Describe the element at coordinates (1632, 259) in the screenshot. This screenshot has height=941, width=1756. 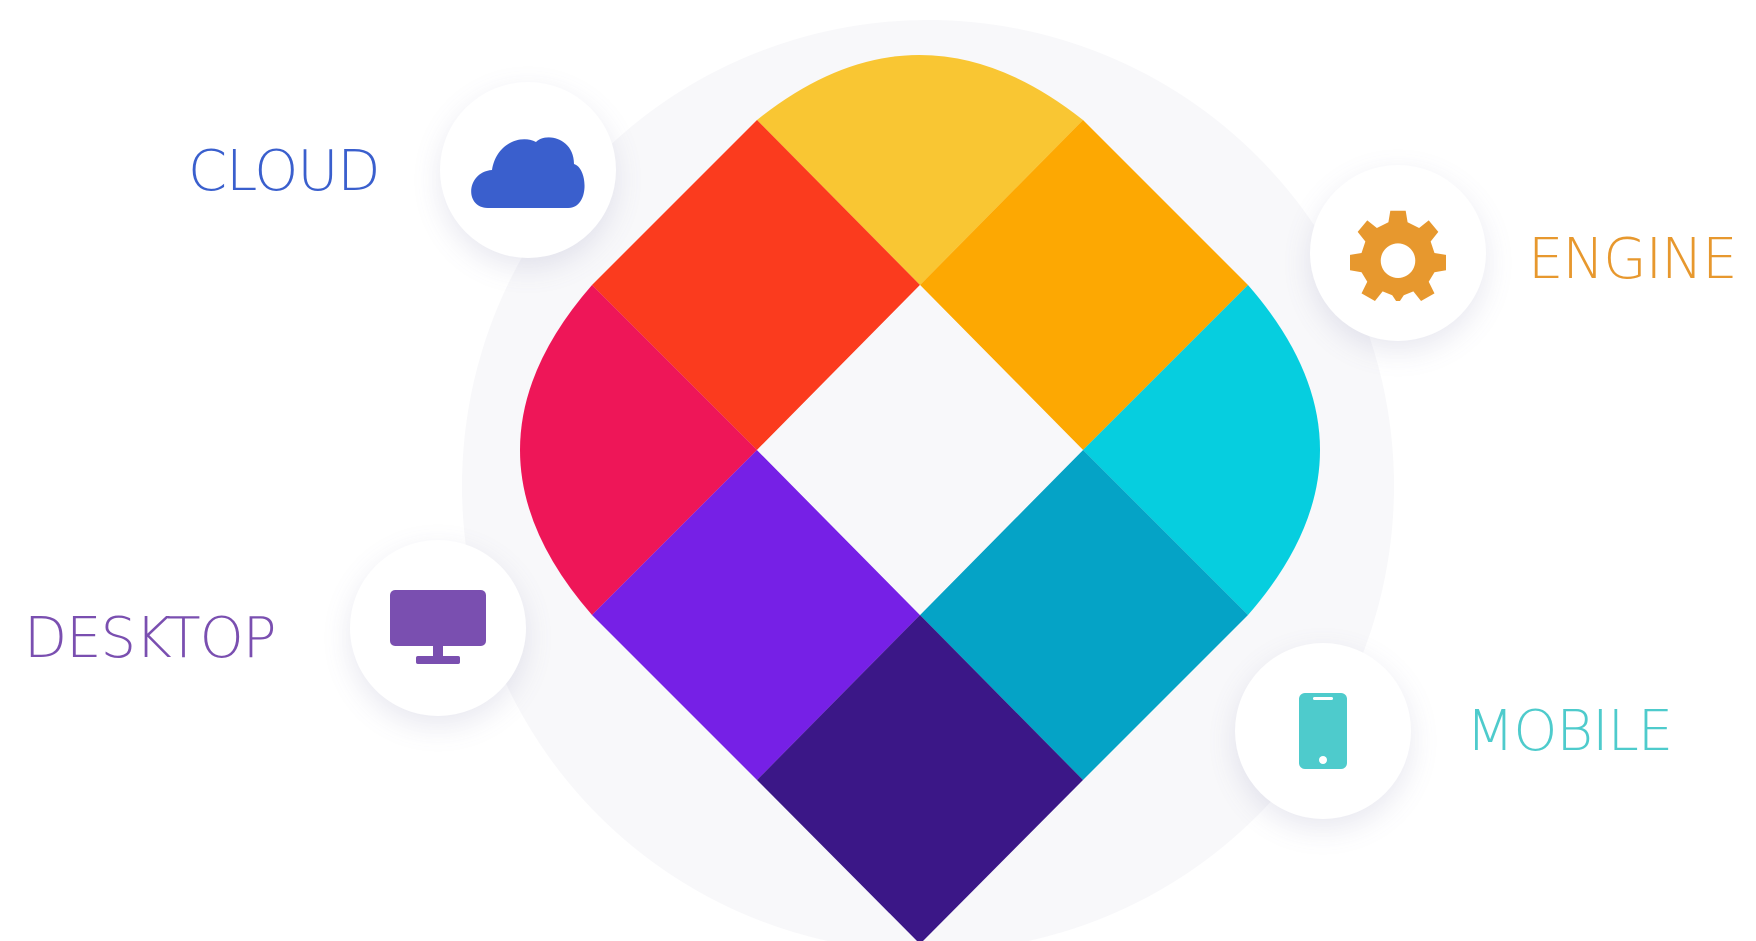
I see `engine-label: ENGINE` at that location.